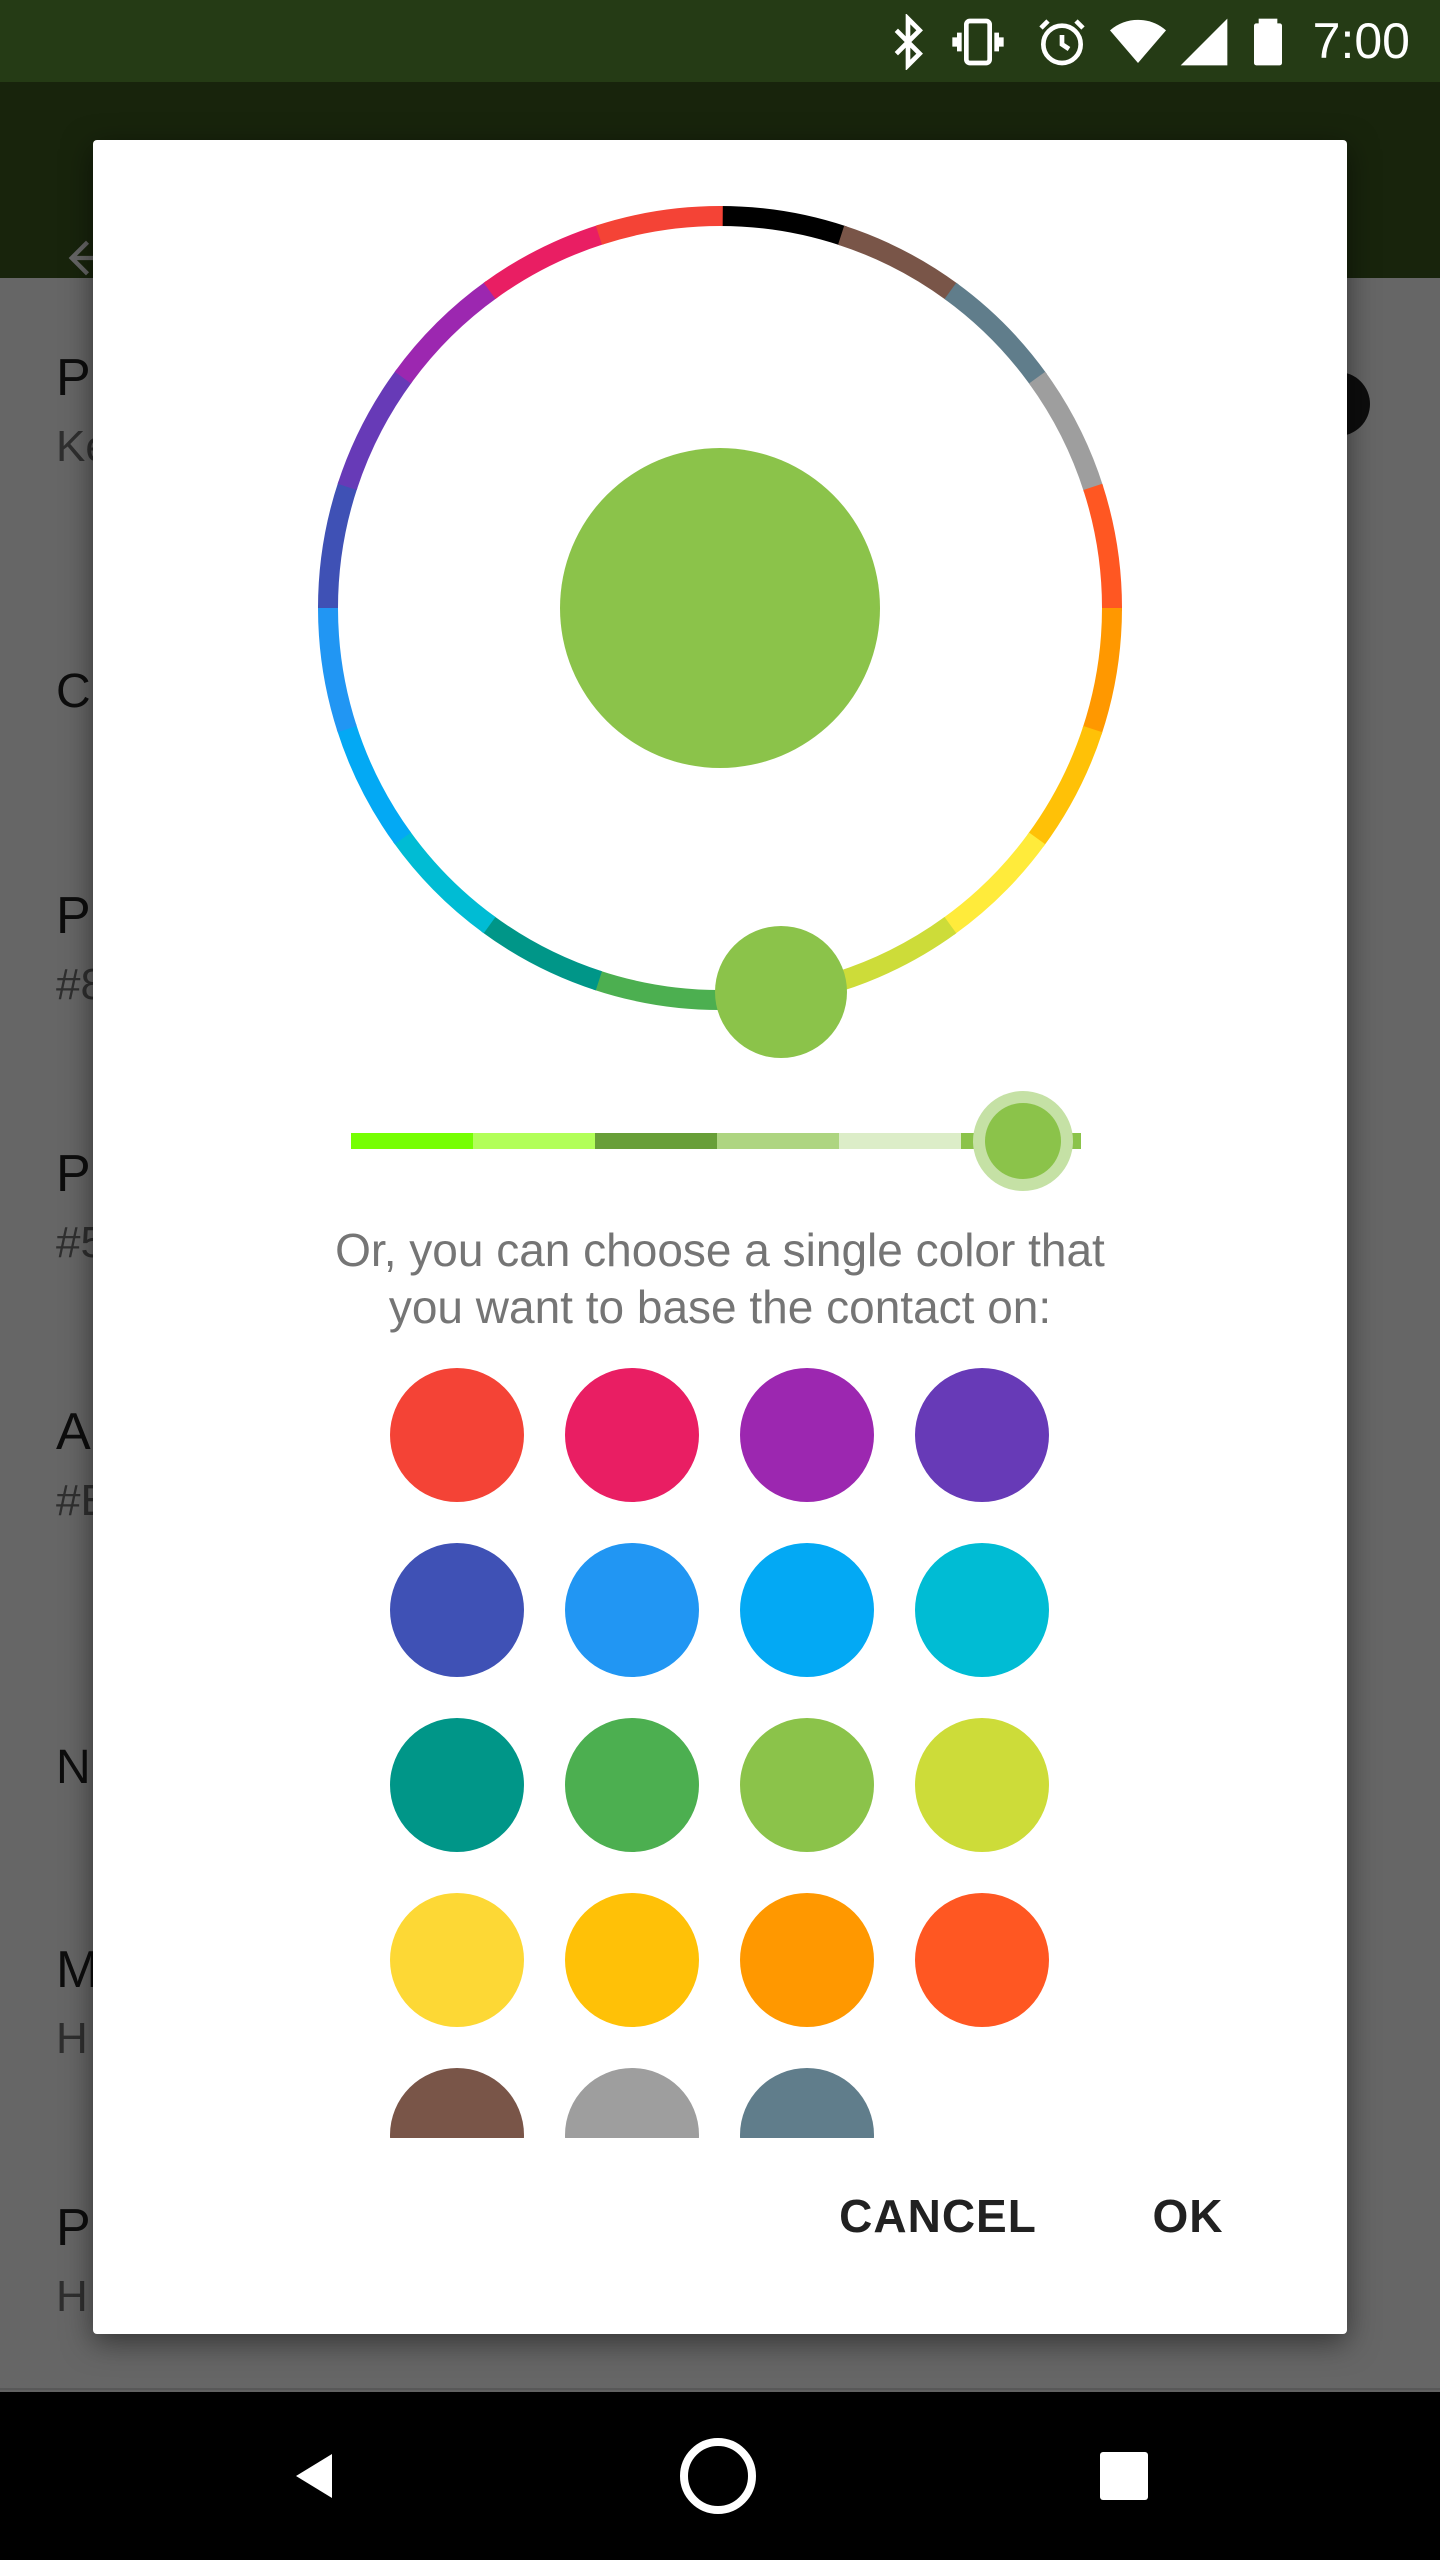  Describe the element at coordinates (1188, 2216) in the screenshot. I see `ok-button: OK` at that location.